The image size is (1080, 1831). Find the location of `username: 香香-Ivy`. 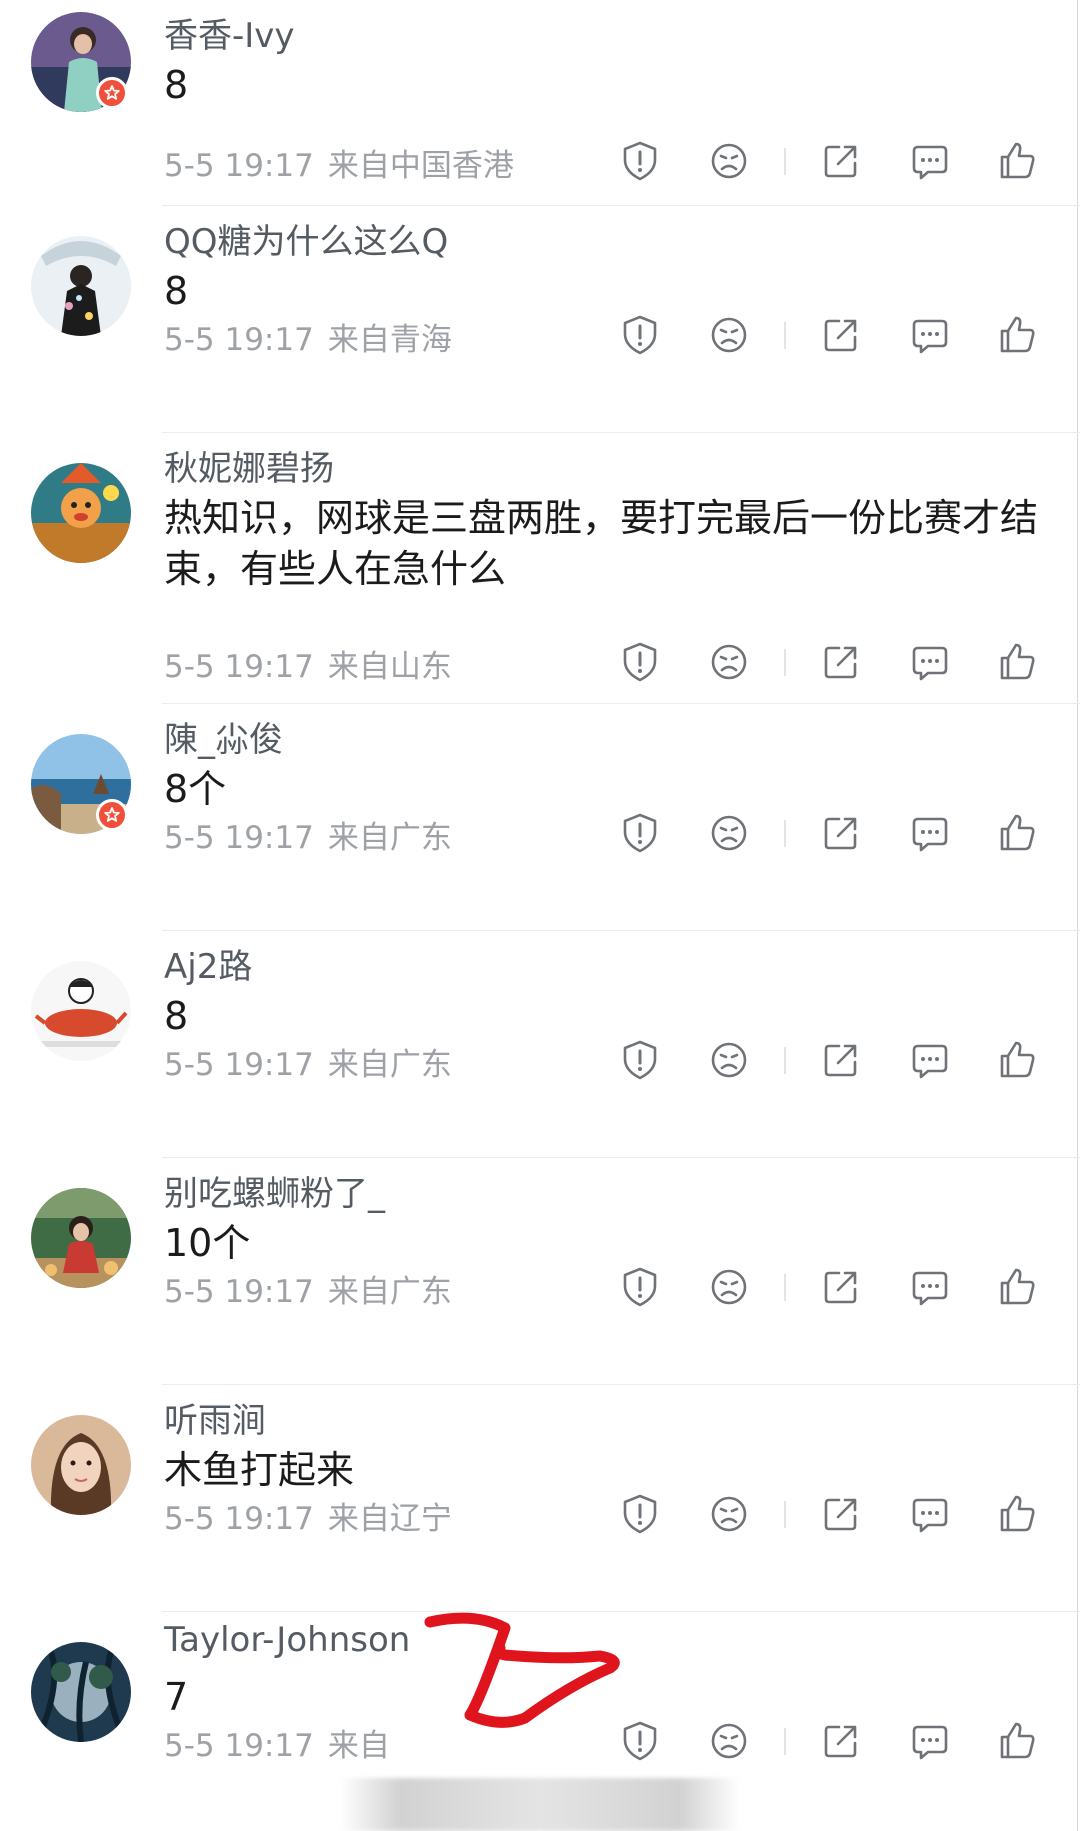

username: 香香-Ivy is located at coordinates (229, 32).